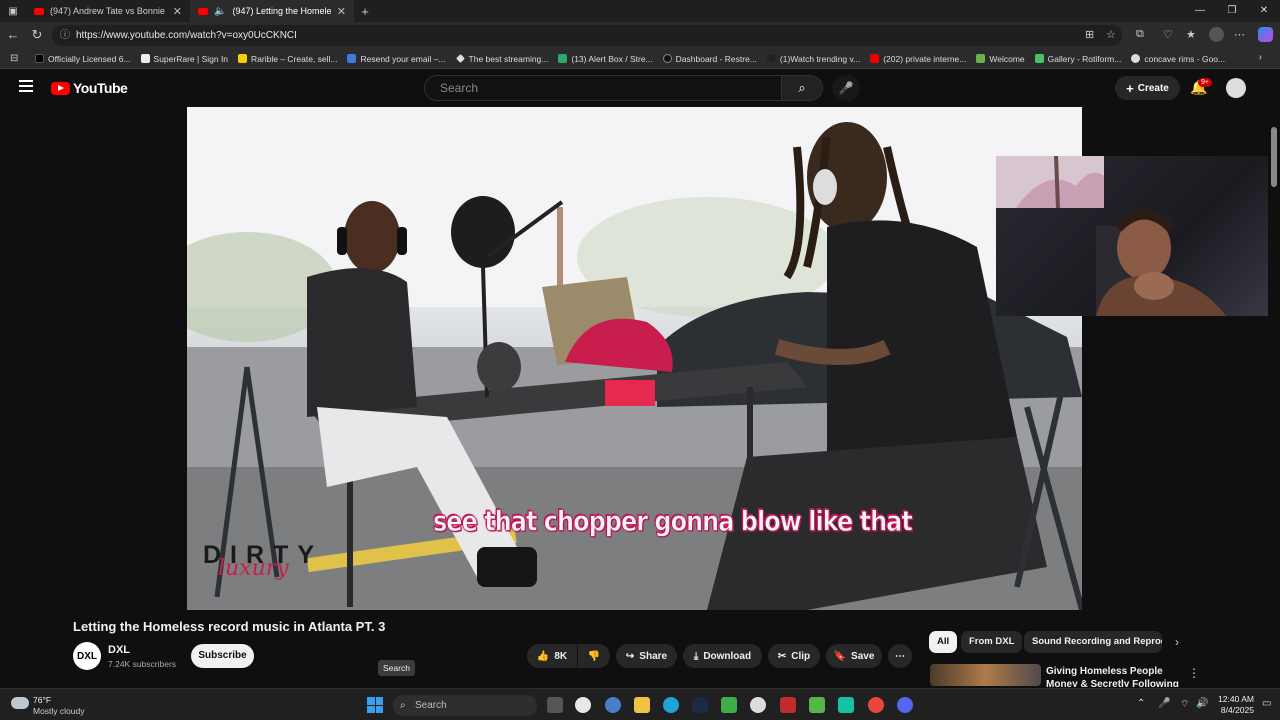 The width and height of the screenshot is (1280, 720). I want to click on voice-search-button: 🎤, so click(846, 88).